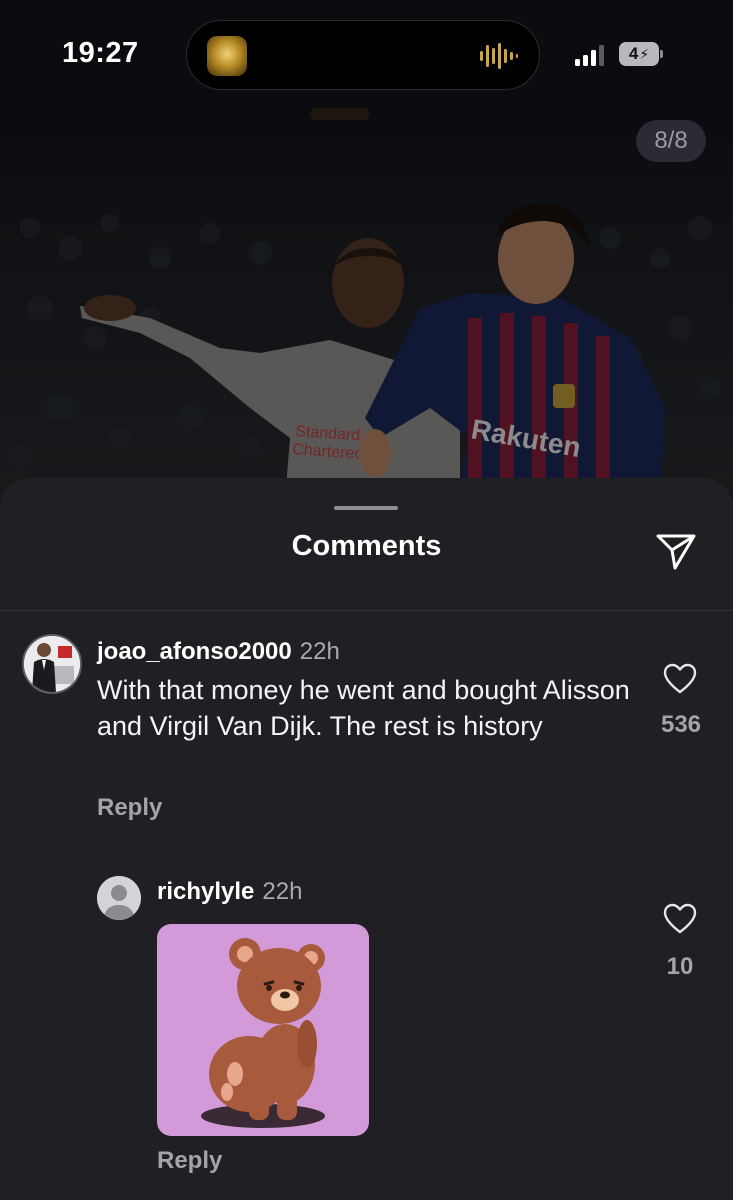  What do you see at coordinates (680, 966) in the screenshot?
I see `like-count: 10` at bounding box center [680, 966].